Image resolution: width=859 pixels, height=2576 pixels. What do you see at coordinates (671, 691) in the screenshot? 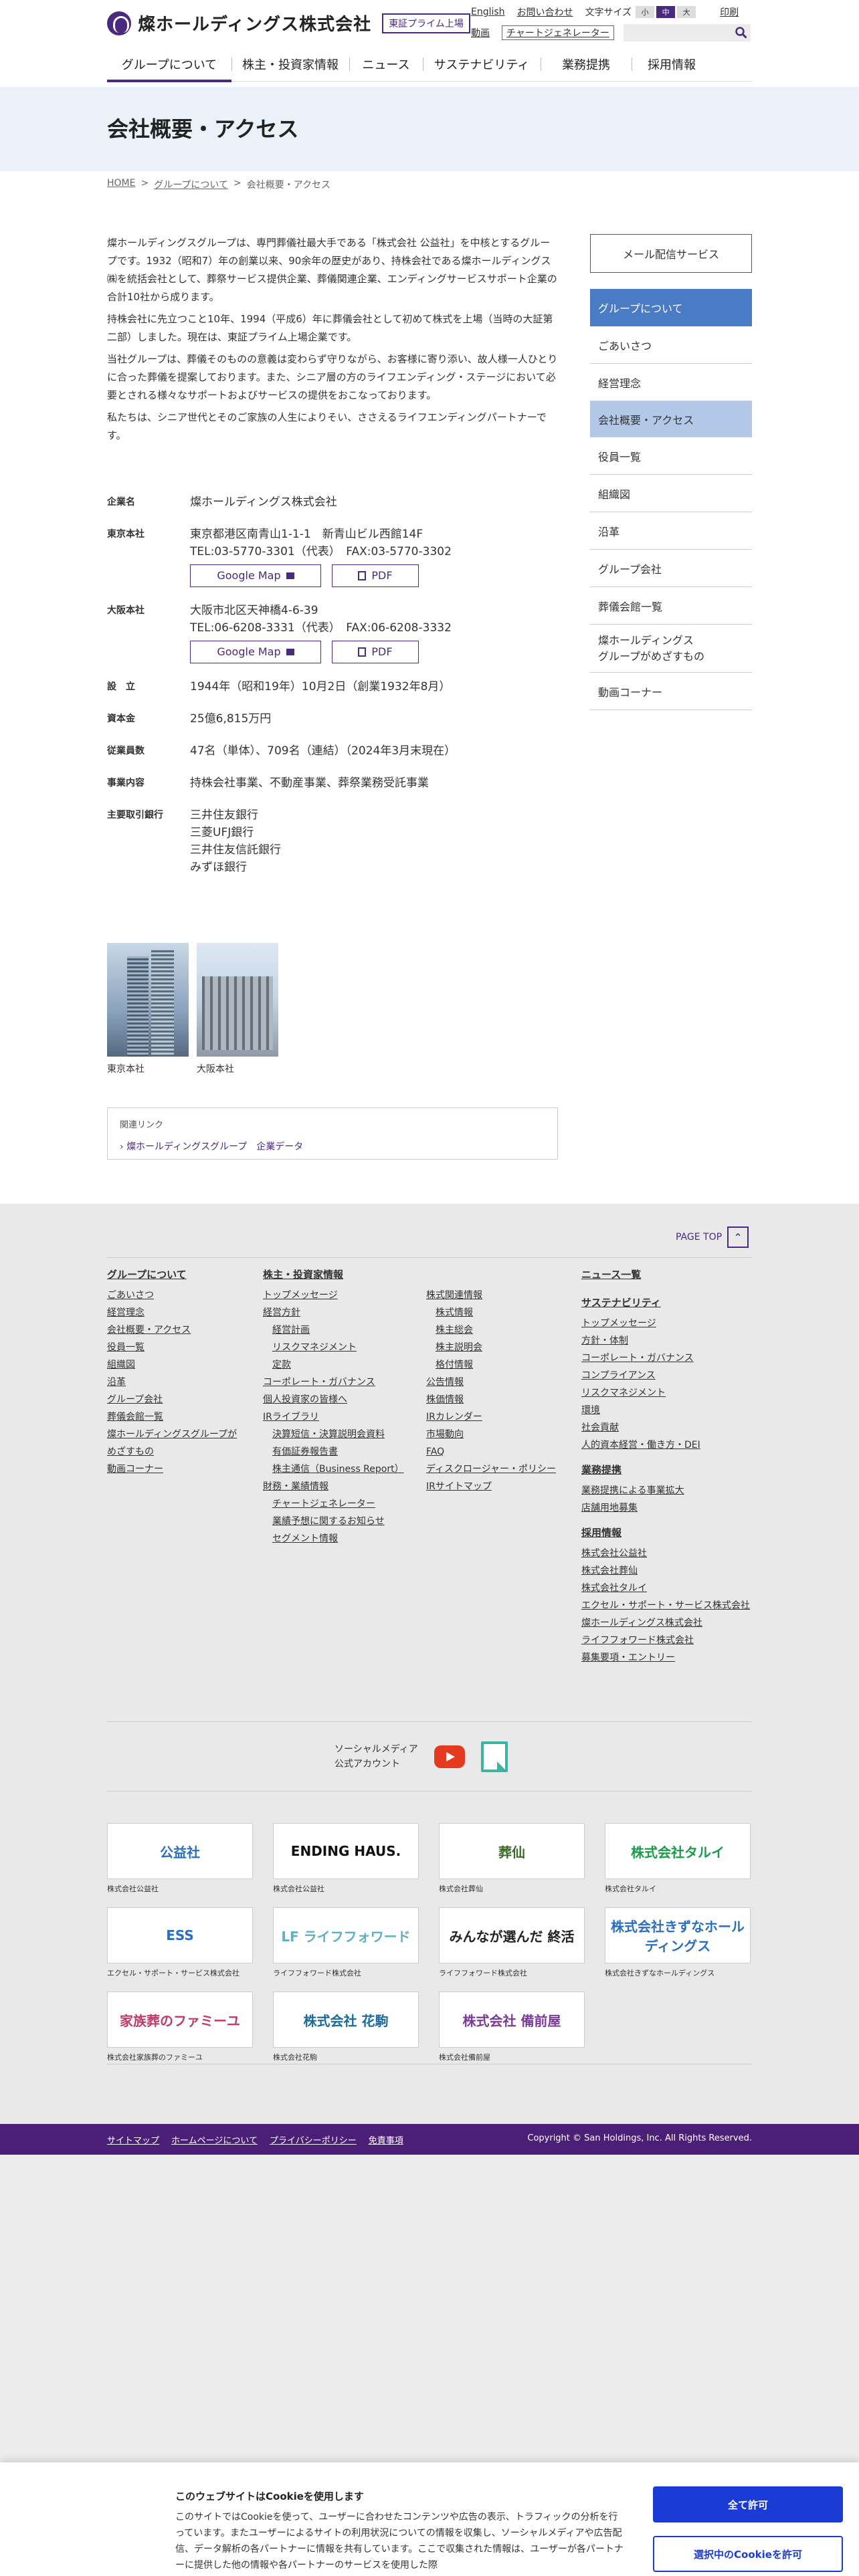
I see `side-item-video: 動画コーナー` at bounding box center [671, 691].